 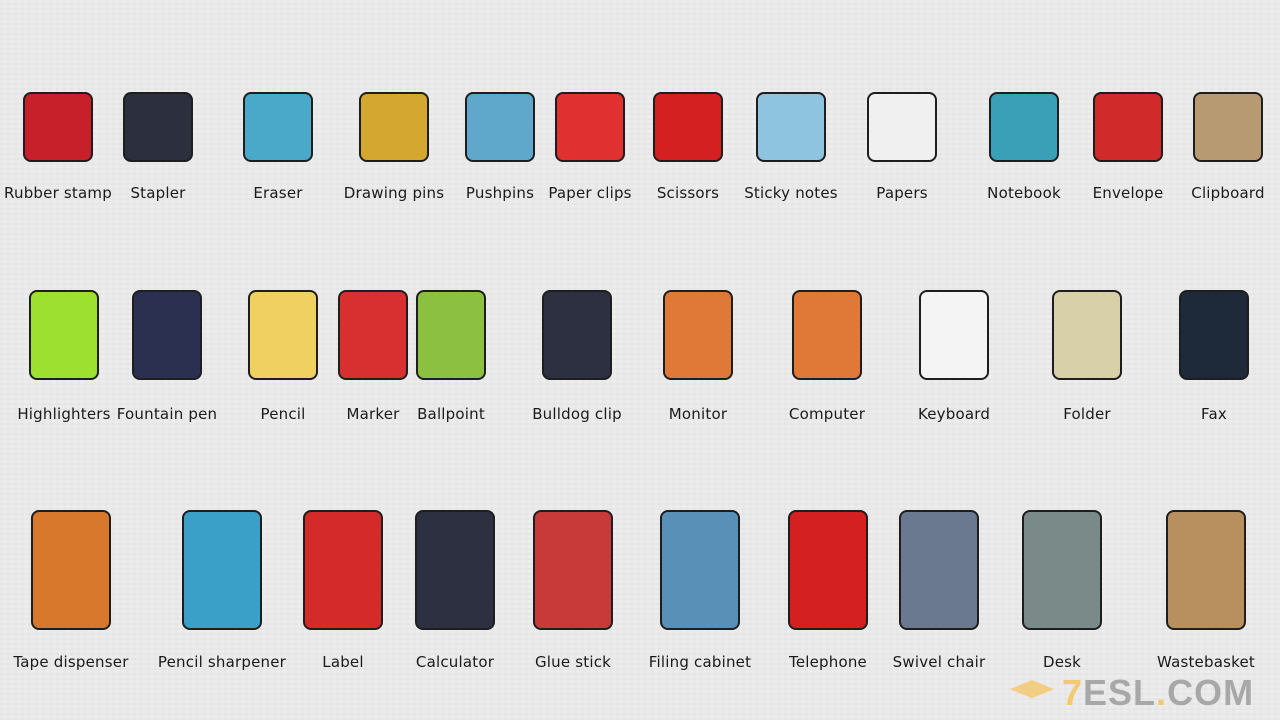 What do you see at coordinates (954, 335) in the screenshot?
I see `keyboard-icon` at bounding box center [954, 335].